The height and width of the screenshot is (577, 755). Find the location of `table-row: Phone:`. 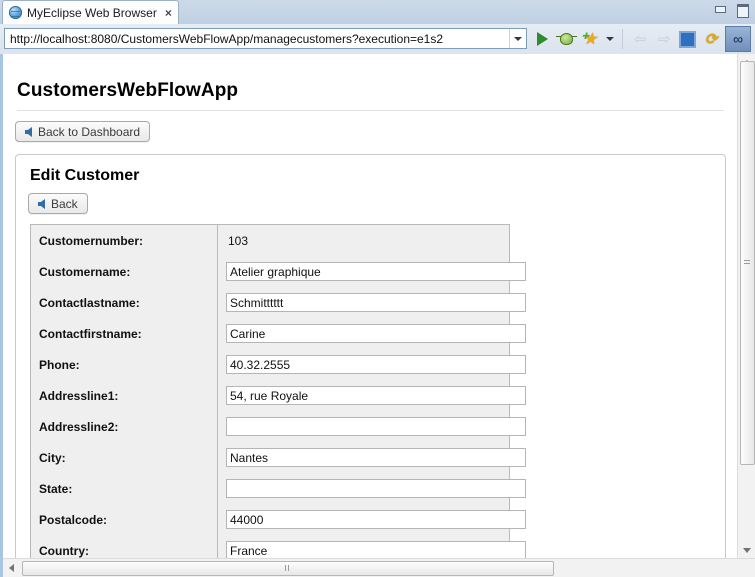

table-row: Phone: is located at coordinates (278, 364).